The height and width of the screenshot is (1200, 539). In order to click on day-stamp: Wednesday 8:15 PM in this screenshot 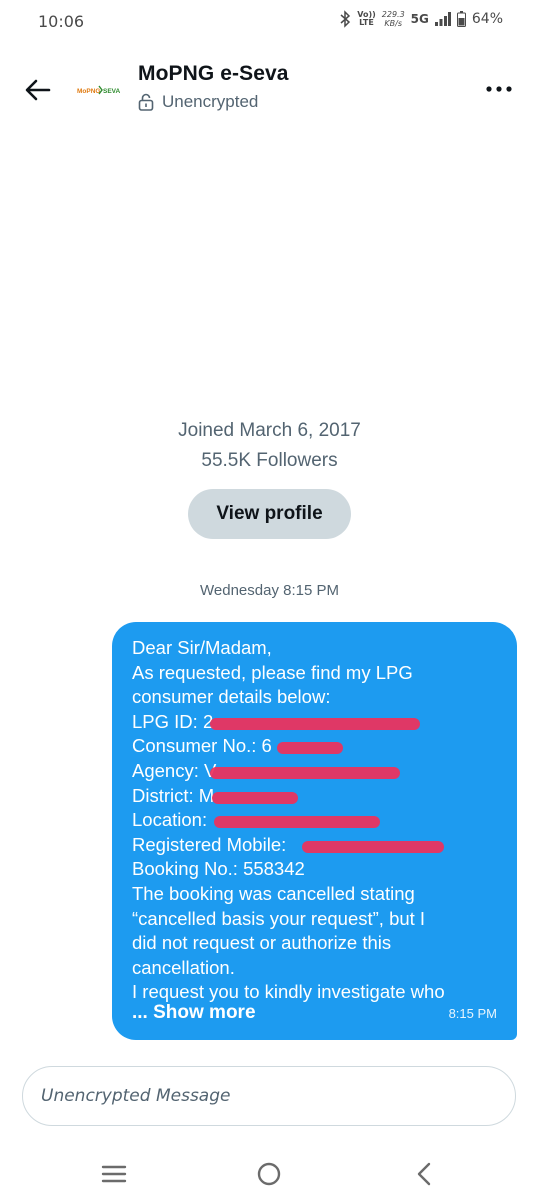, I will do `click(269, 590)`.